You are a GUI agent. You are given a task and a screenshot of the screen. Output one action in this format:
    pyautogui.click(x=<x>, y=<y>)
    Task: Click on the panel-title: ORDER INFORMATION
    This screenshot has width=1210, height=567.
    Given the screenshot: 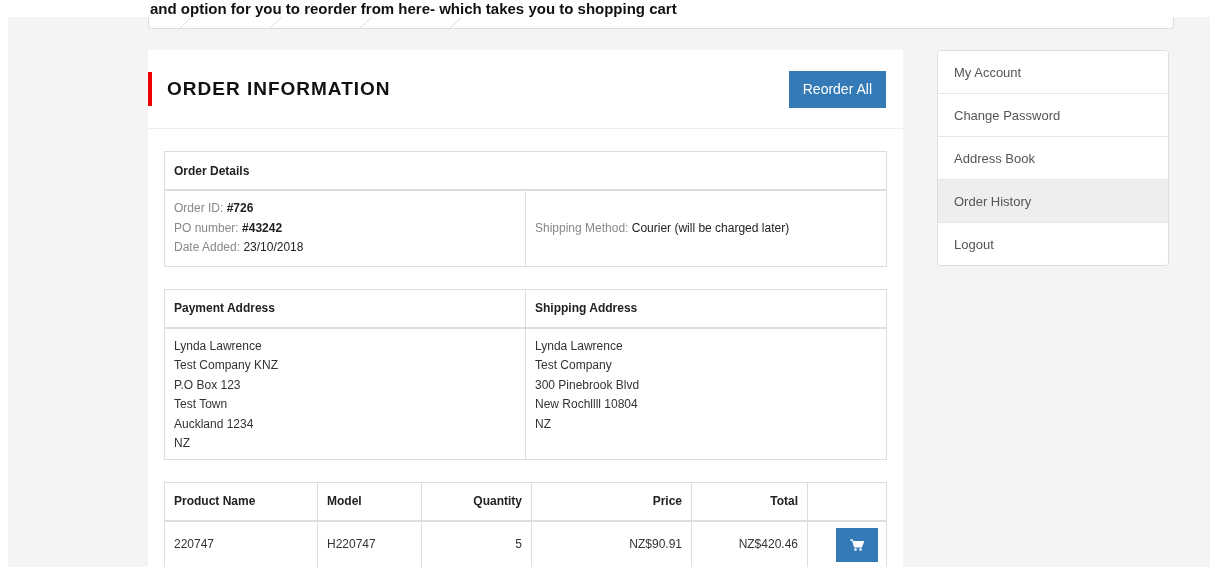 What is the action you would take?
    pyautogui.click(x=279, y=89)
    